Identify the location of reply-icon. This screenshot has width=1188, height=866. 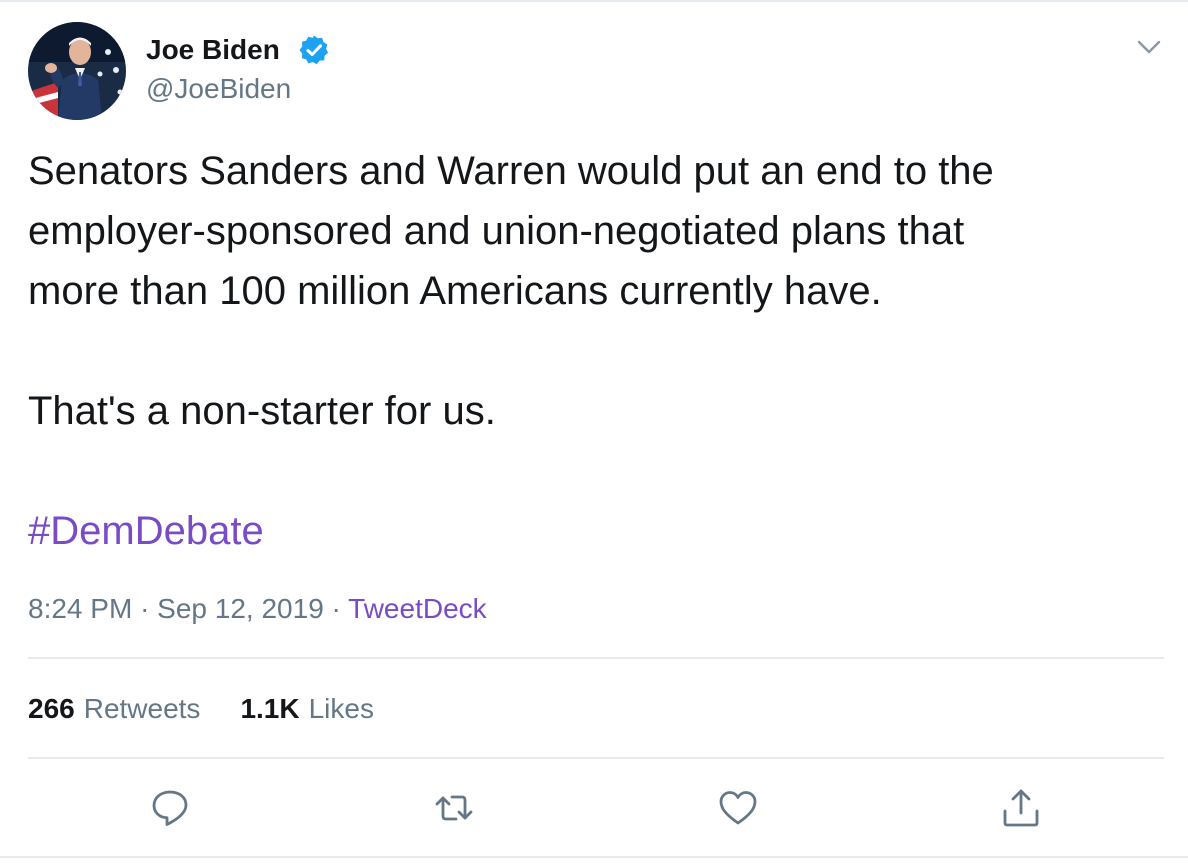
(170, 808).